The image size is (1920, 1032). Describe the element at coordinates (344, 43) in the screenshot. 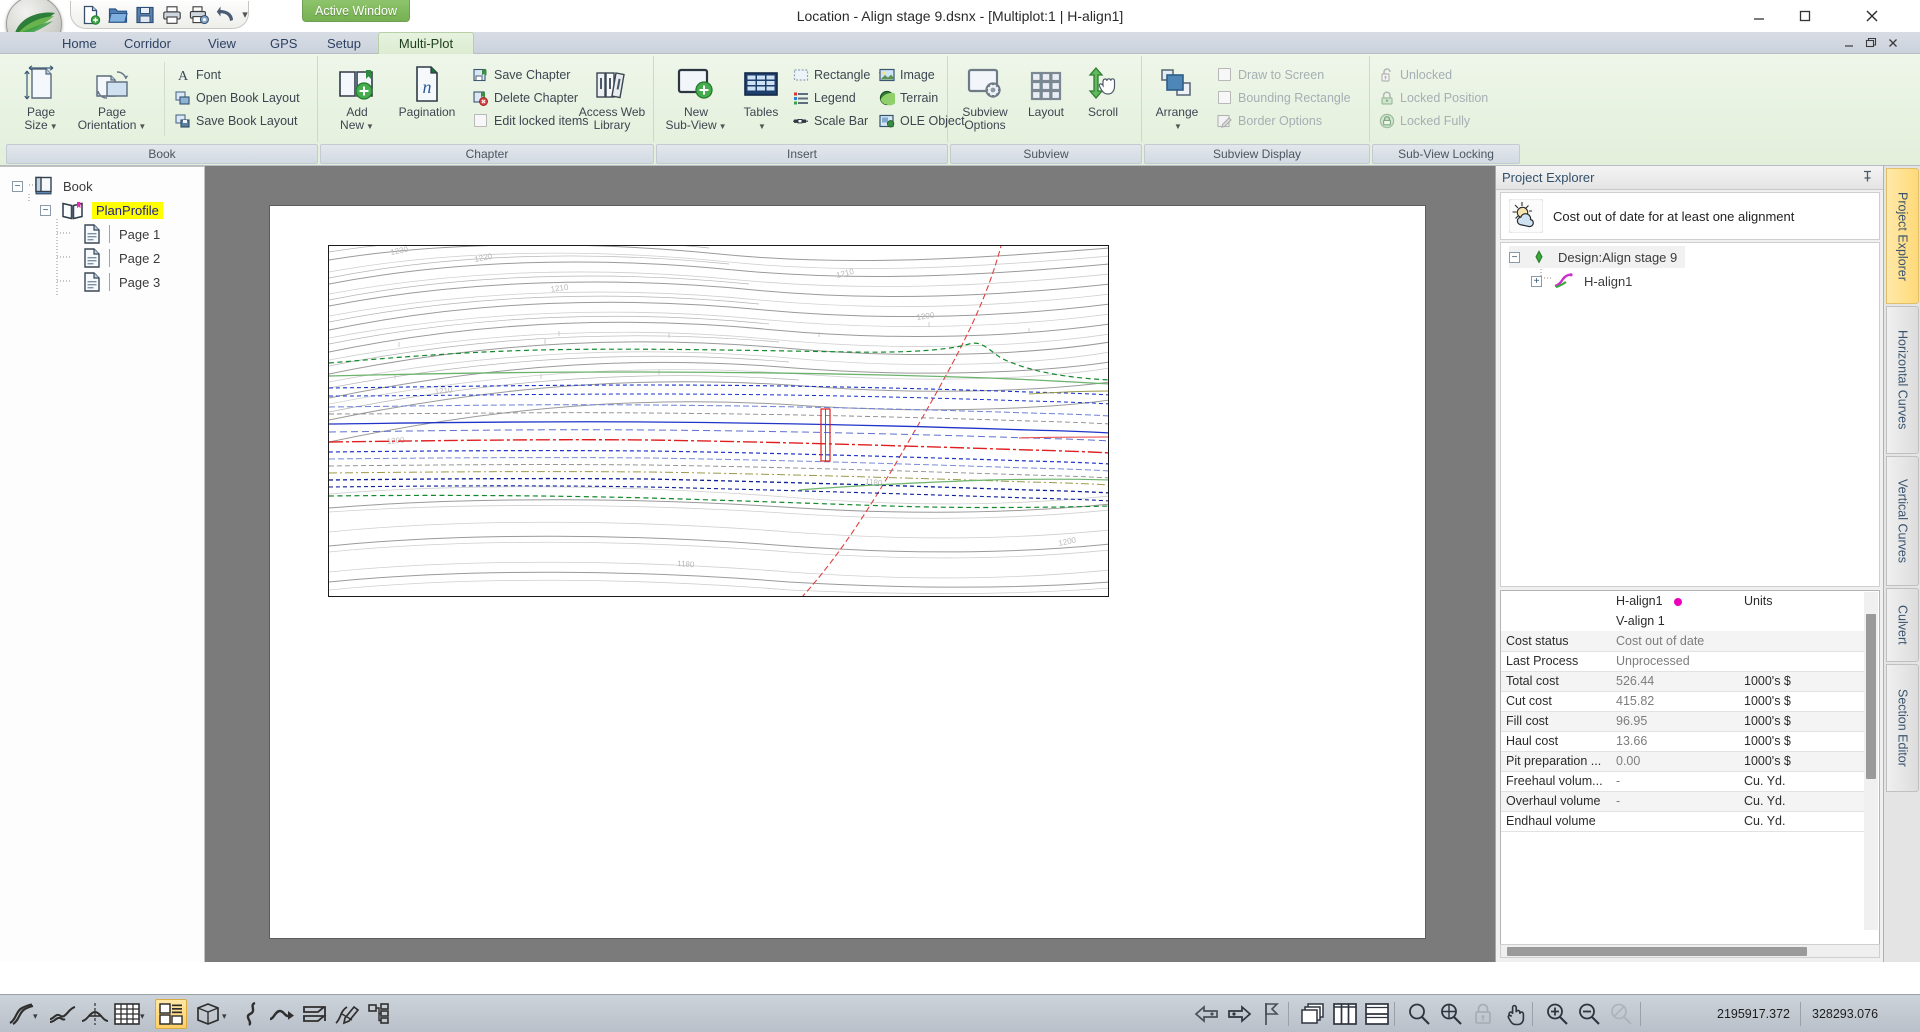

I see `tab-setup: Setup` at that location.